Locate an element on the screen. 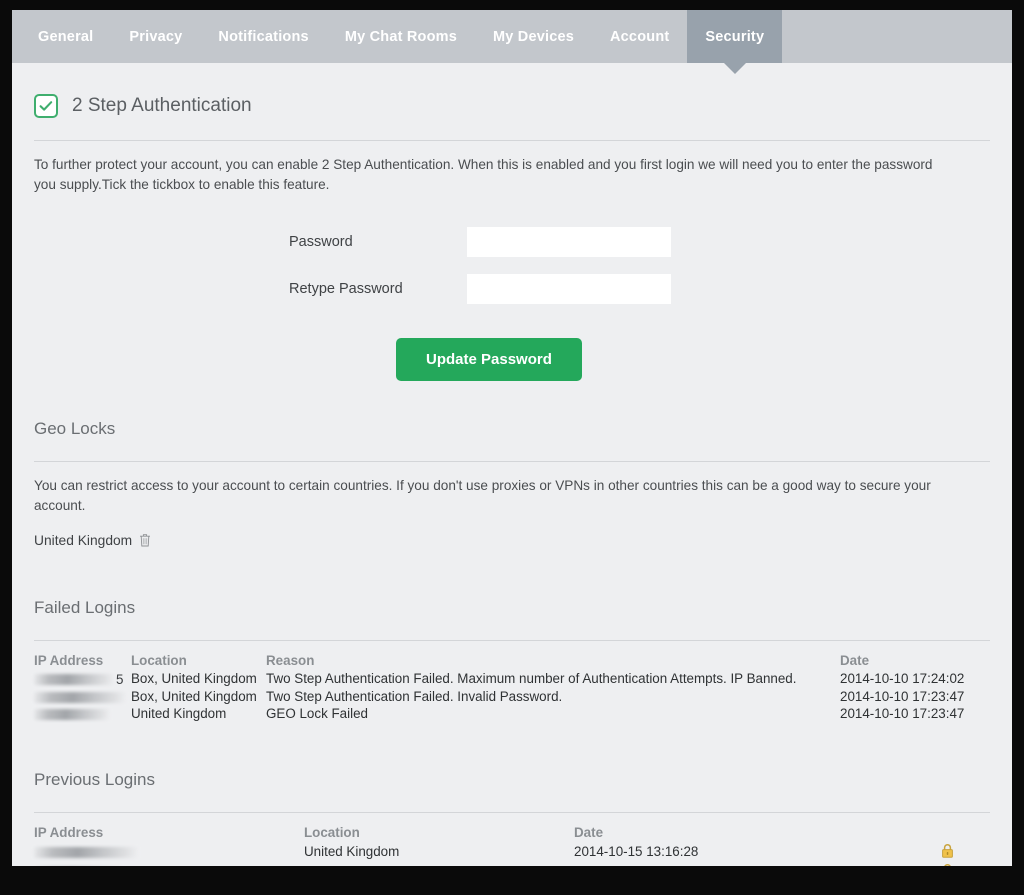 Image resolution: width=1024 pixels, height=895 pixels. retype-password-input is located at coordinates (569, 288).